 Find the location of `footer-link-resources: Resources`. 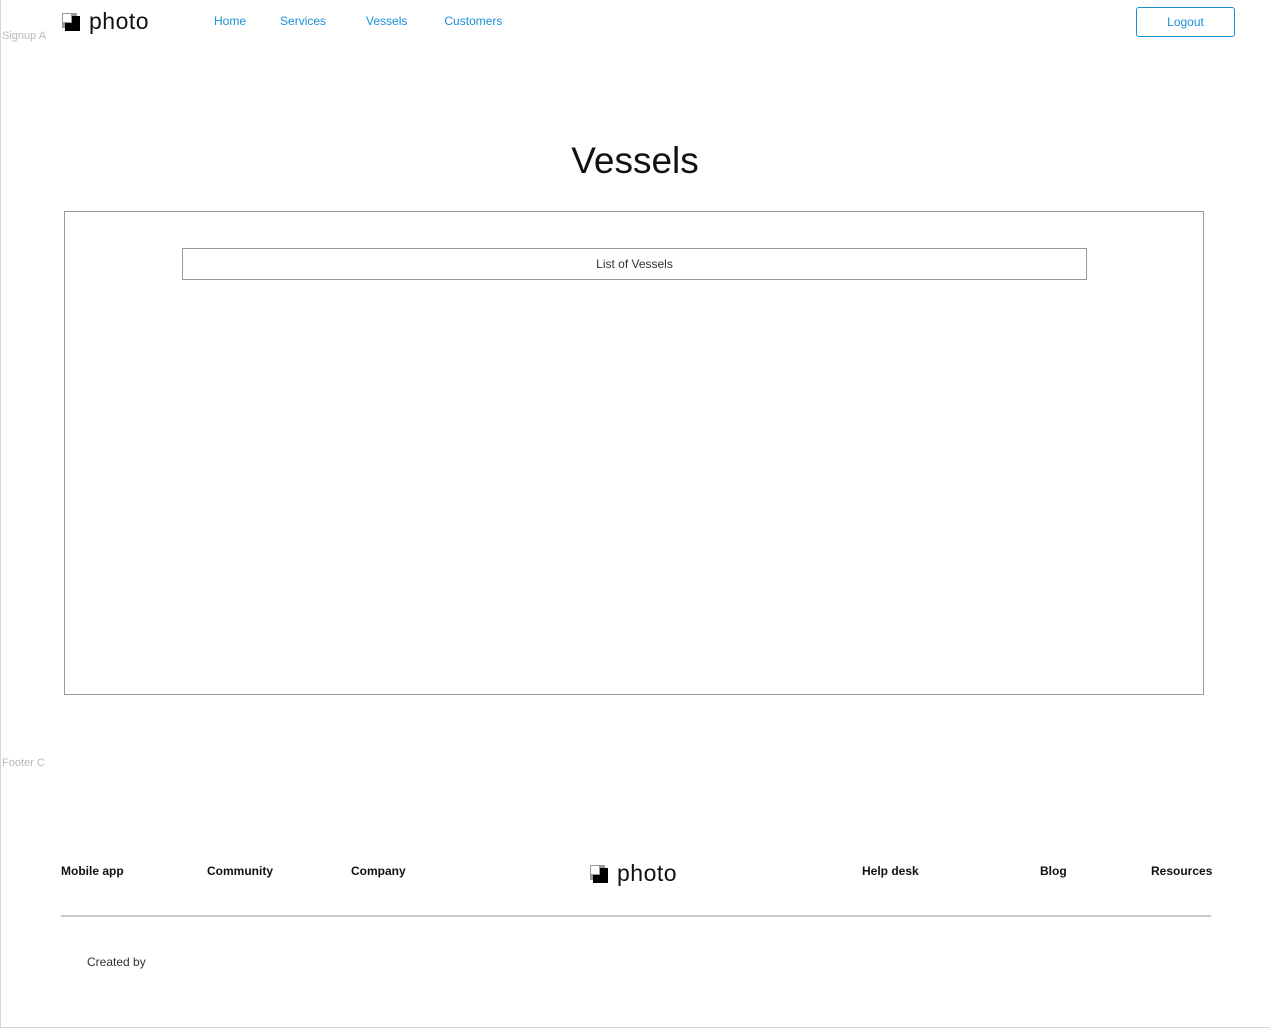

footer-link-resources: Resources is located at coordinates (1181, 871).